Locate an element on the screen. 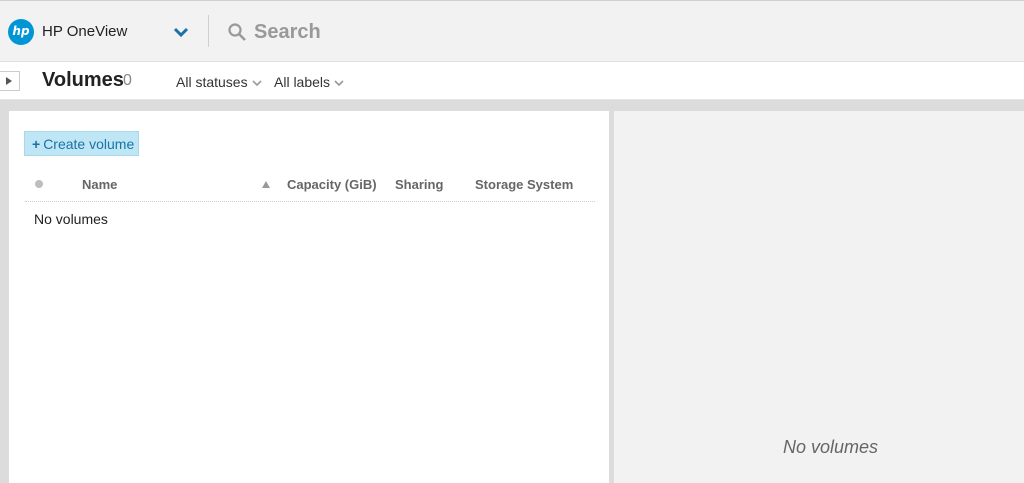  app-name: HP OneView is located at coordinates (84, 31).